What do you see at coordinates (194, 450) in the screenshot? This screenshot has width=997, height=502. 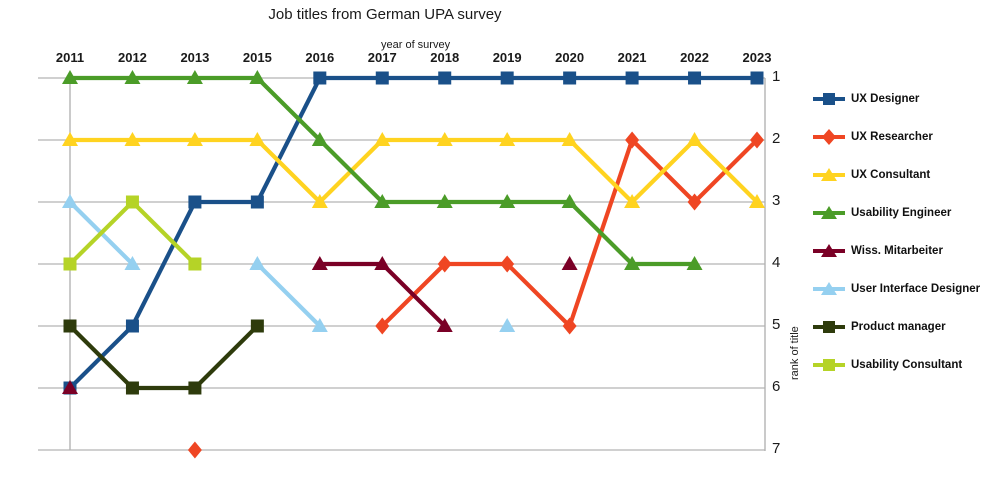 I see `data-point-diamond` at bounding box center [194, 450].